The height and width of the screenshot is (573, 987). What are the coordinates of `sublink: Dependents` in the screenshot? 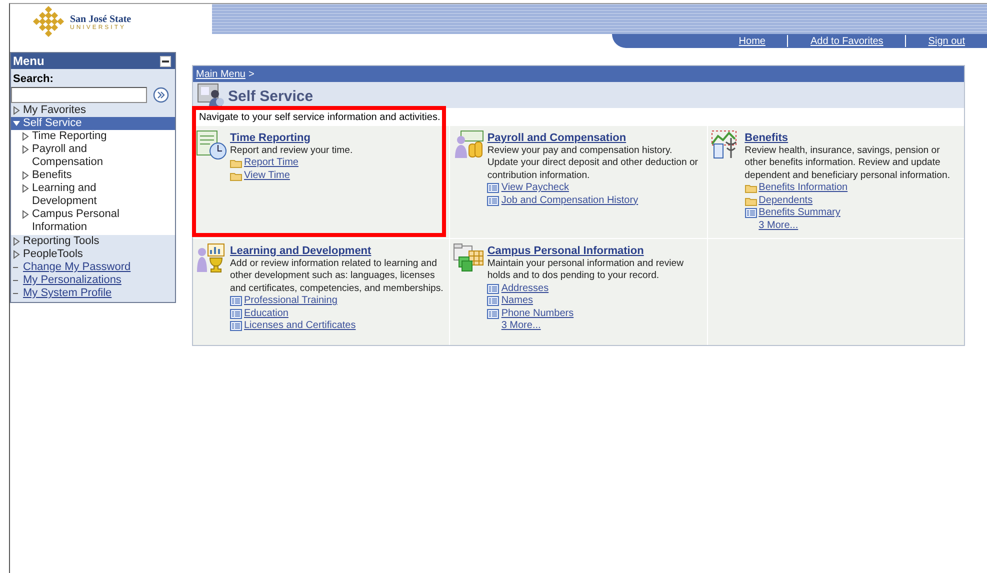 It's located at (785, 200).